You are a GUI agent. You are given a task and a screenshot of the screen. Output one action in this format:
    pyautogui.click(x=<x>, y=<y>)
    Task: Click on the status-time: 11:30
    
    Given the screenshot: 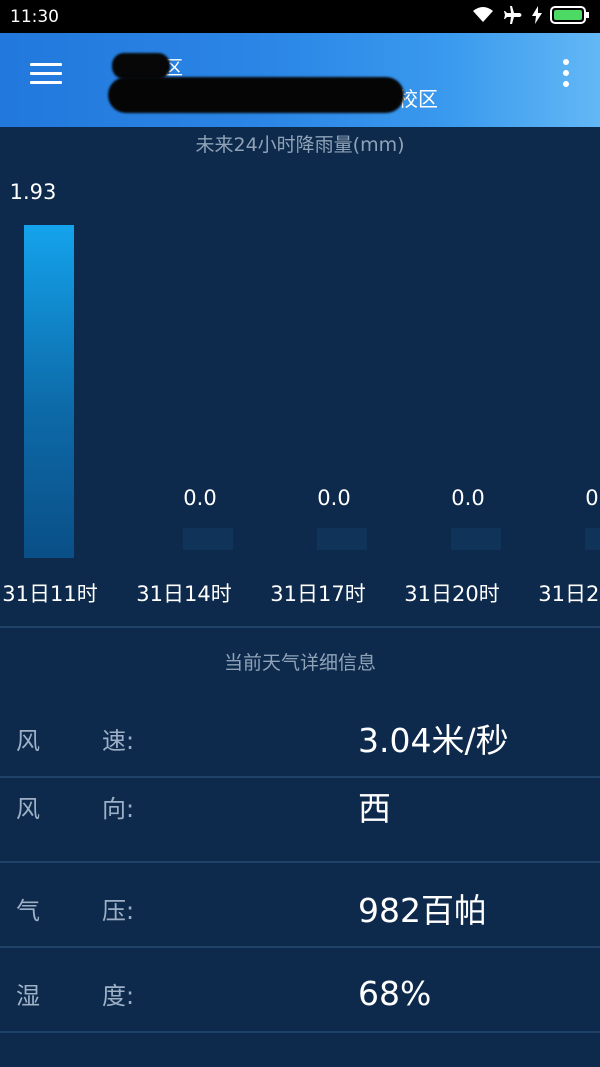 What is the action you would take?
    pyautogui.click(x=34, y=17)
    